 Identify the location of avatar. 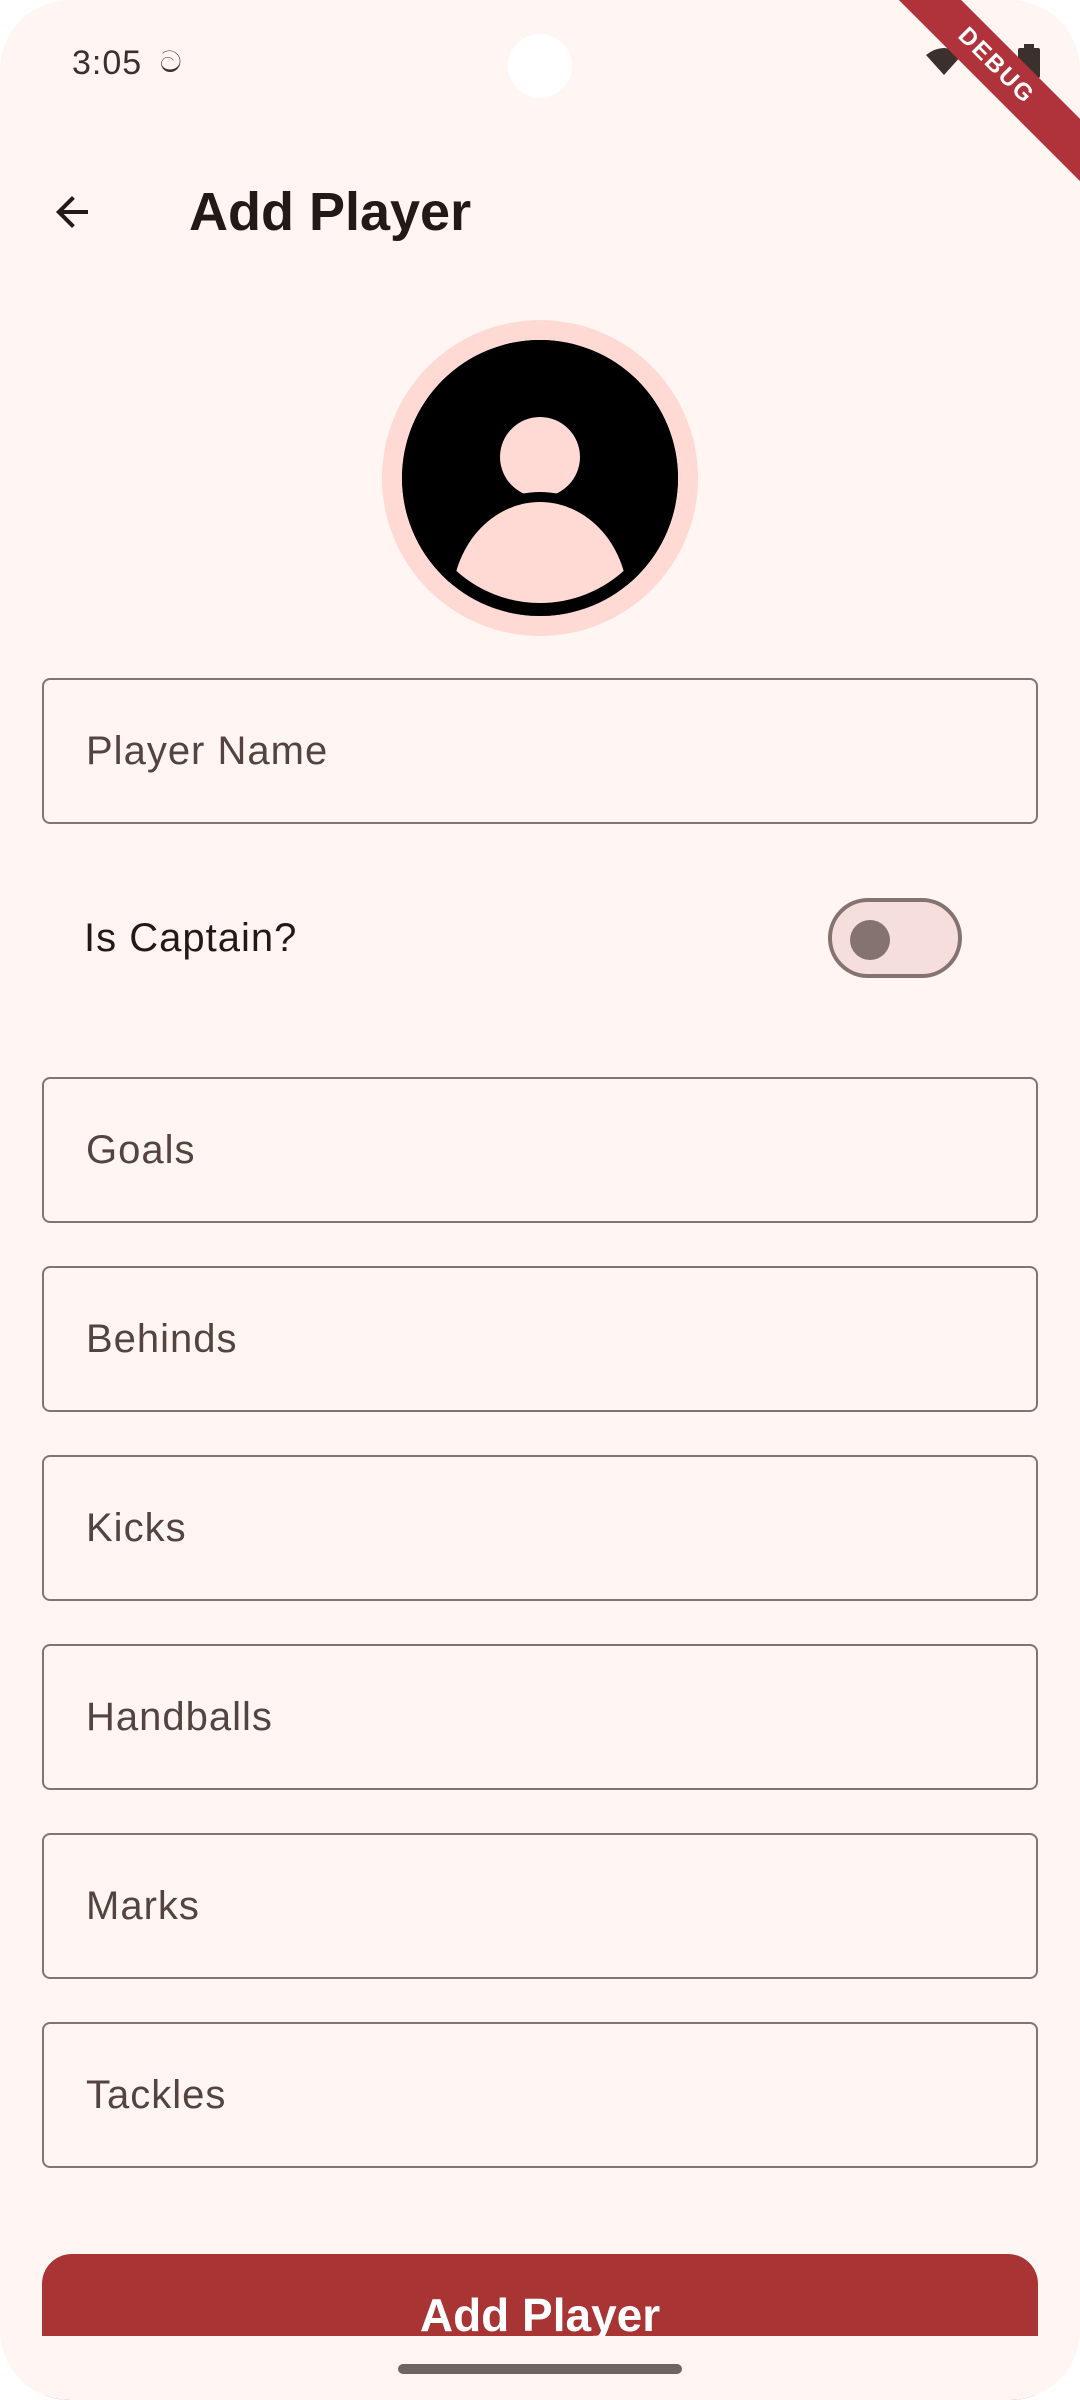
(540, 478).